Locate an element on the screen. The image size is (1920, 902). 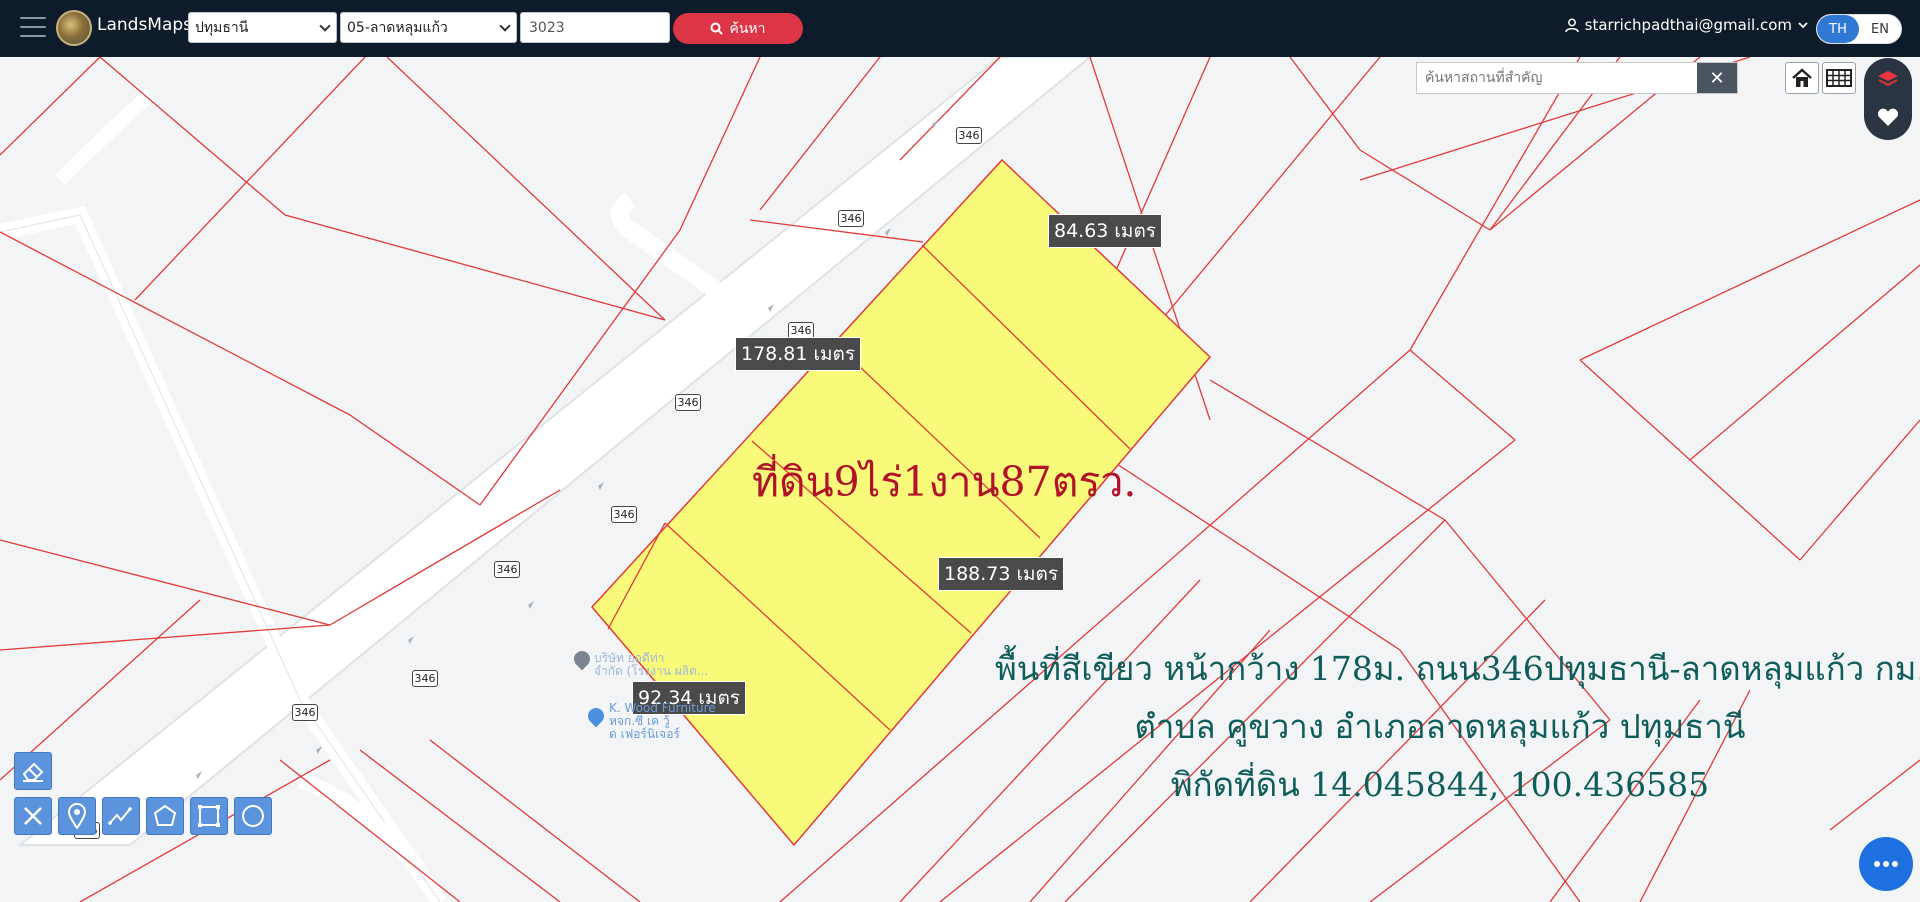
hamburger-icon is located at coordinates (33, 27).